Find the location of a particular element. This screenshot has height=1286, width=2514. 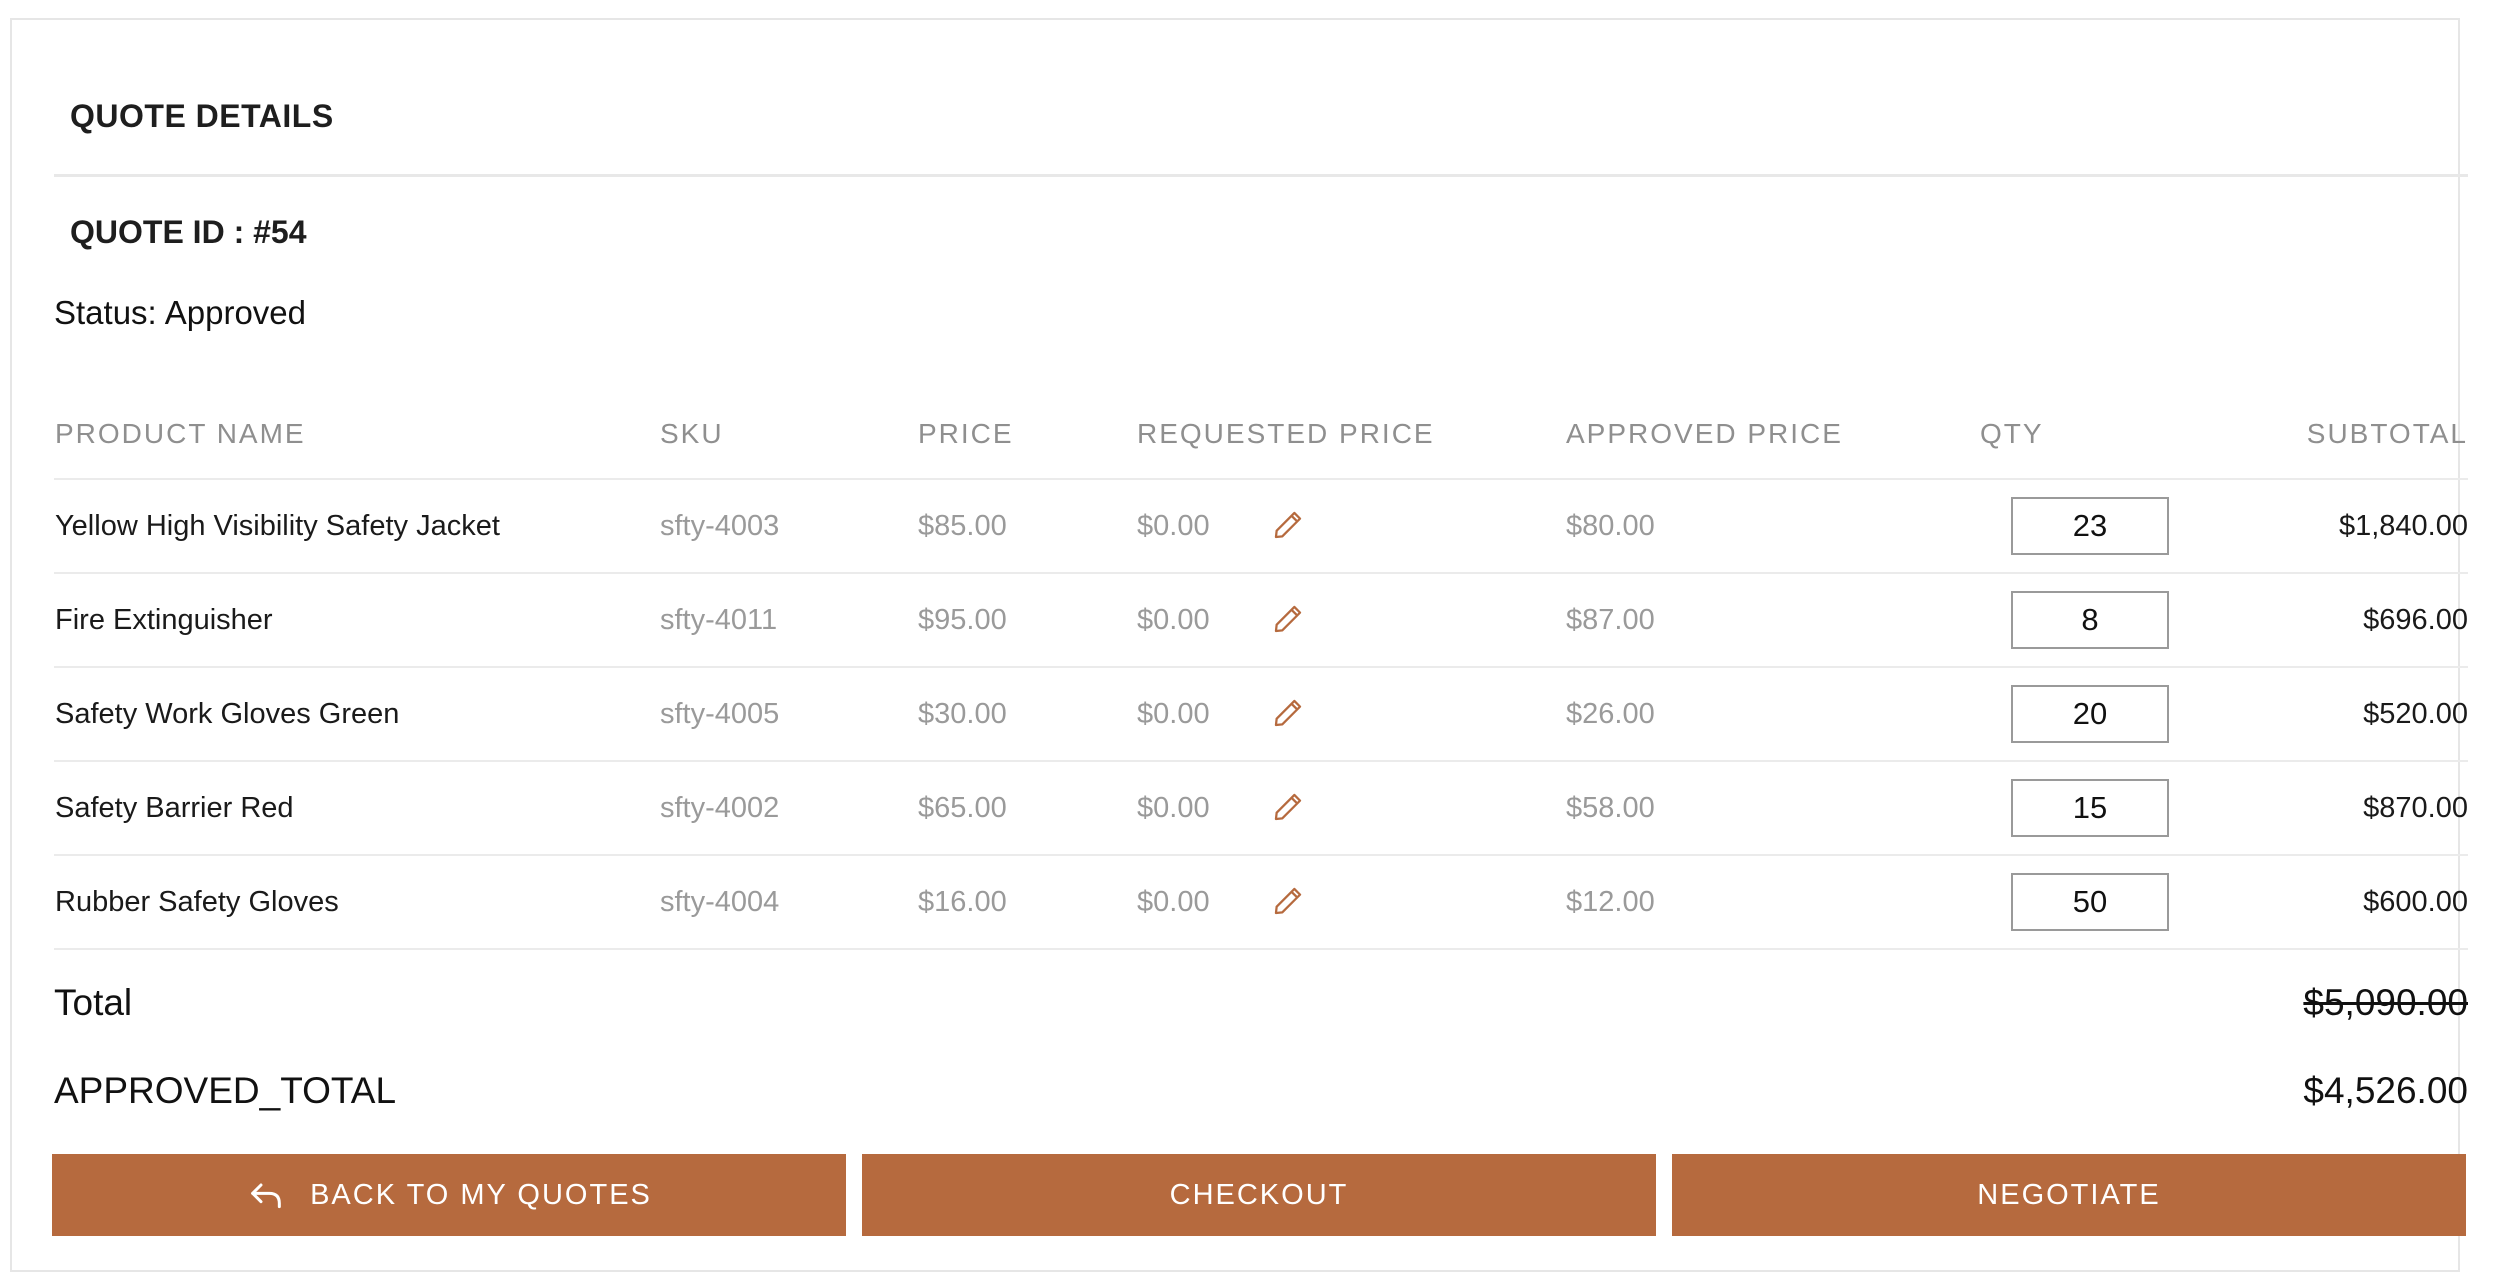

approved-price: $87.00 is located at coordinates (1610, 620).